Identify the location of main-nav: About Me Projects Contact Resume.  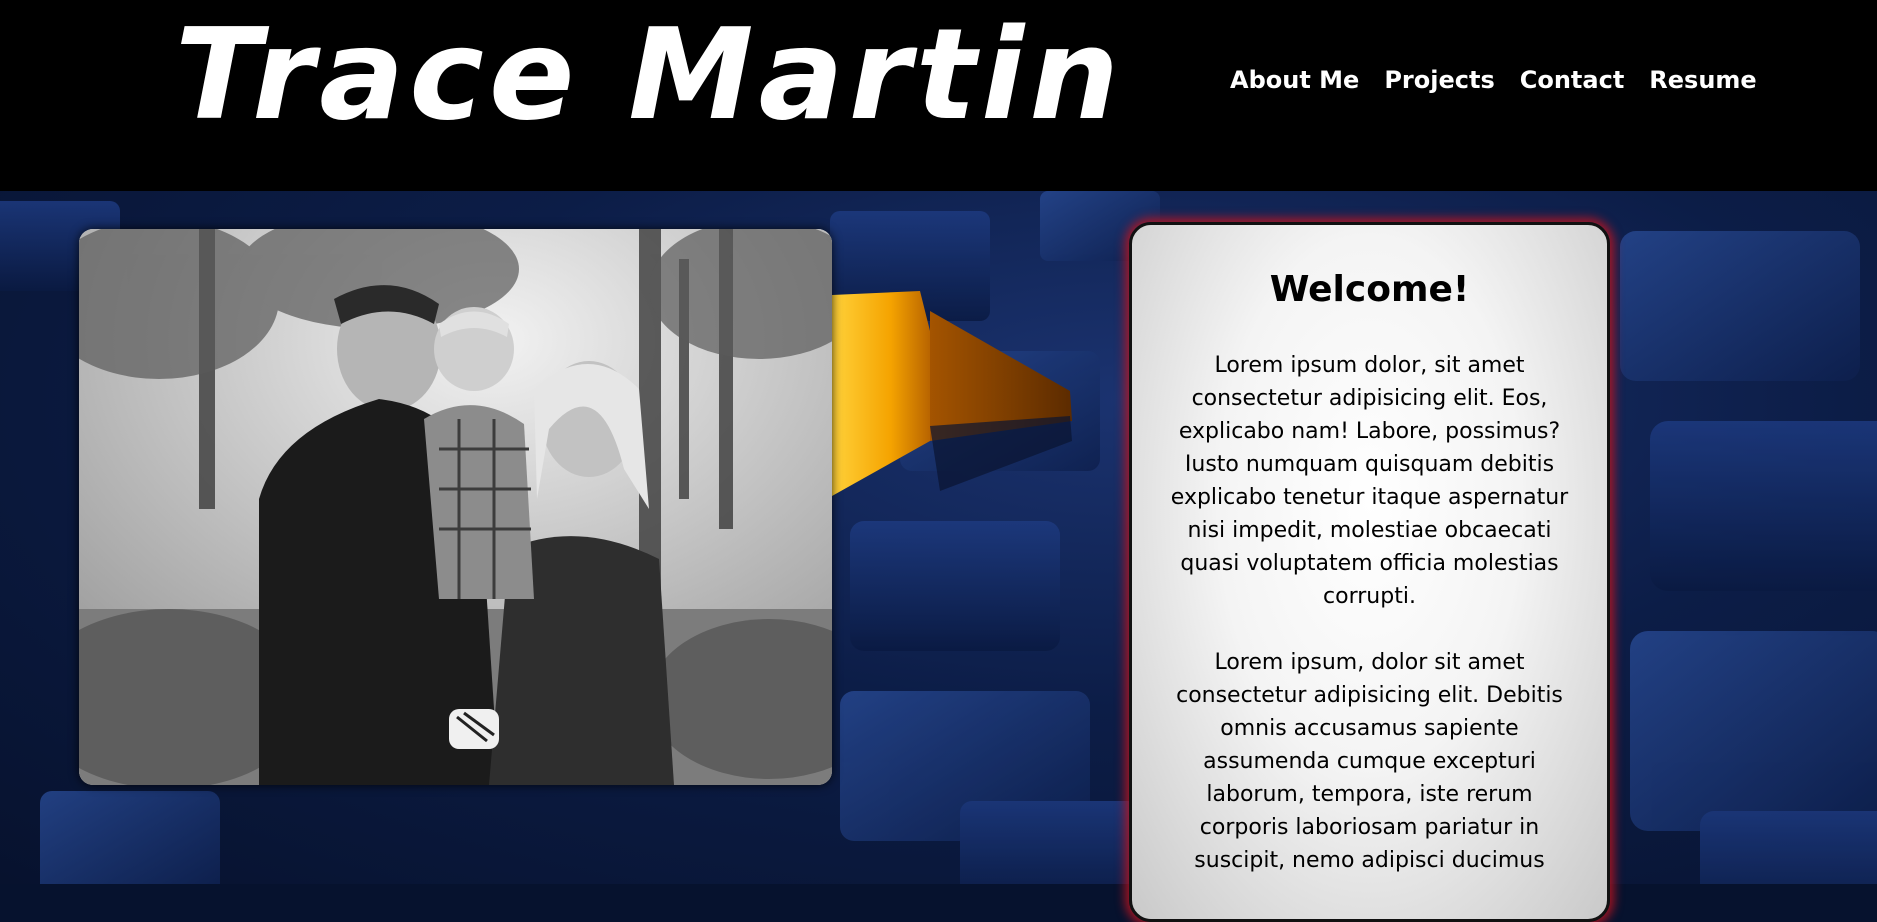
(1493, 80).